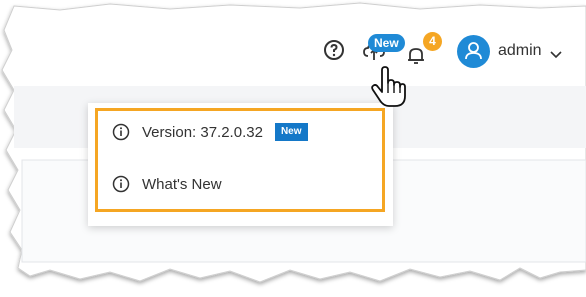 This screenshot has height=297, width=586. What do you see at coordinates (520, 51) in the screenshot?
I see `user-name: admin` at bounding box center [520, 51].